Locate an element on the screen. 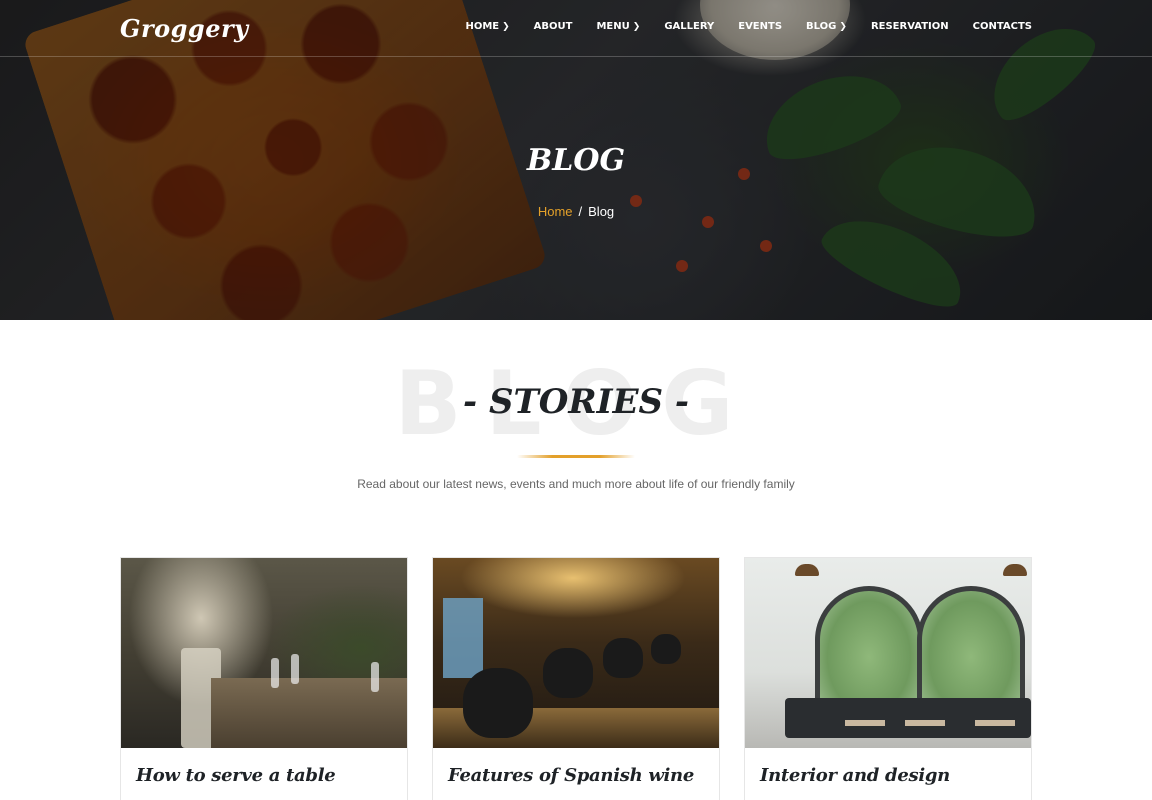 This screenshot has height=800, width=1152. page-title: BLOG is located at coordinates (576, 160).